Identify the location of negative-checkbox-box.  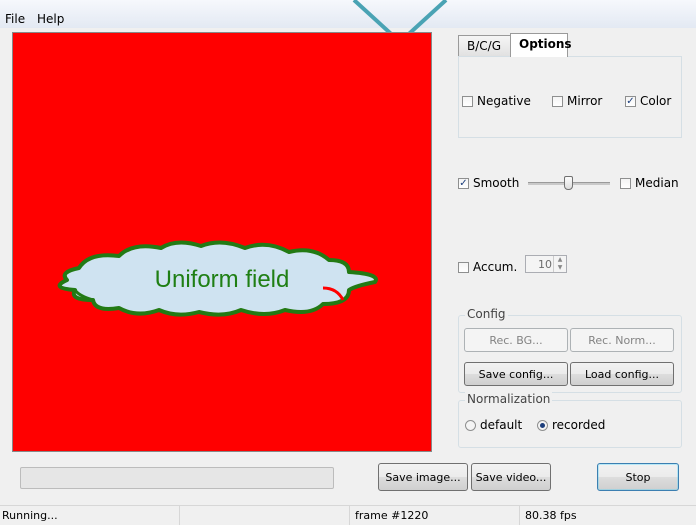
(467, 101).